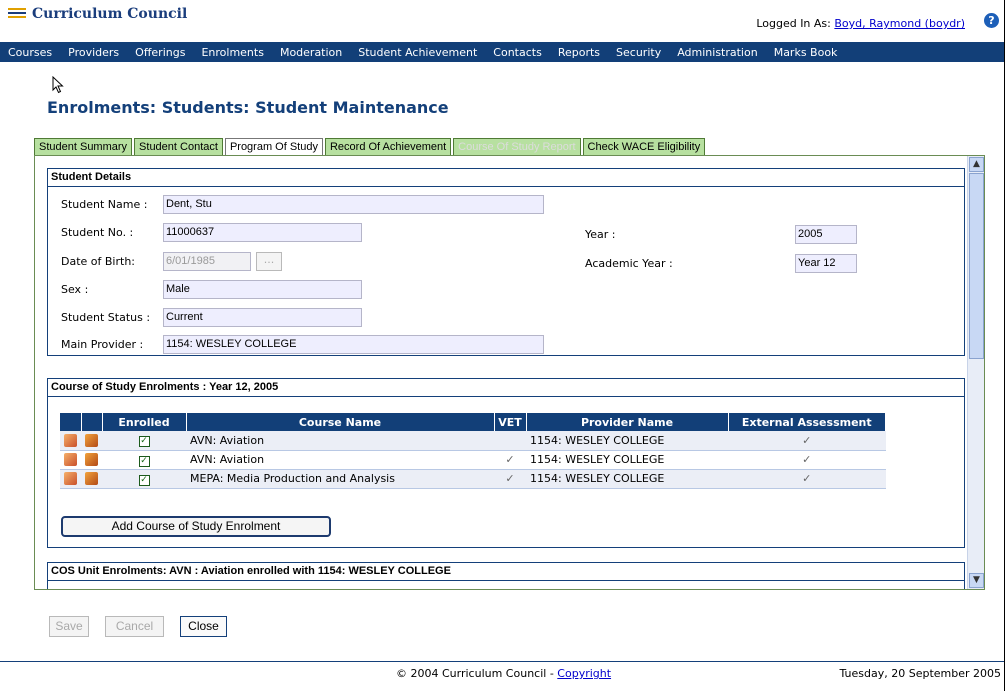  Describe the element at coordinates (311, 52) in the screenshot. I see `menu-item-moderation: Moderation` at that location.